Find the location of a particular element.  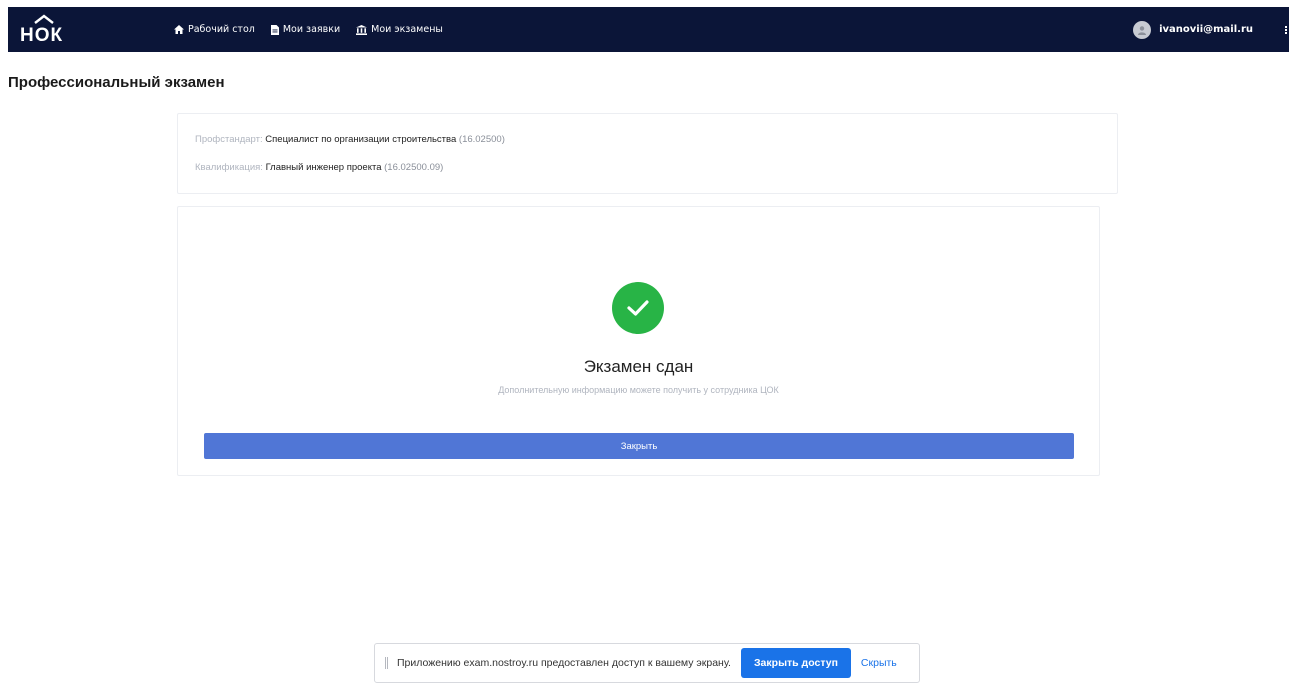

hide-link: Скрыть is located at coordinates (879, 663).